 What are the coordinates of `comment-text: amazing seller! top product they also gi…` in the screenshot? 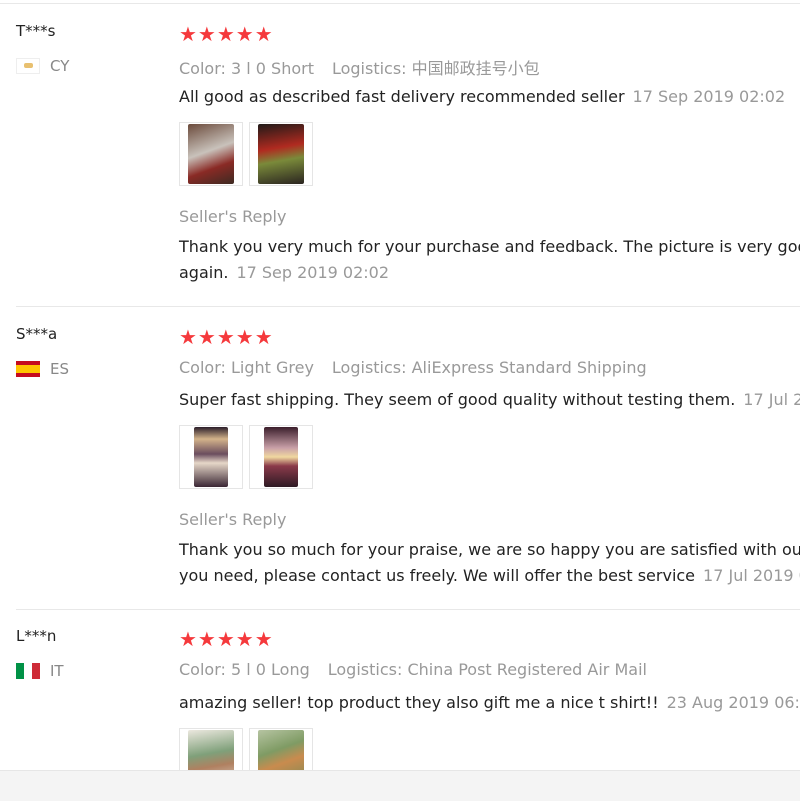 It's located at (419, 702).